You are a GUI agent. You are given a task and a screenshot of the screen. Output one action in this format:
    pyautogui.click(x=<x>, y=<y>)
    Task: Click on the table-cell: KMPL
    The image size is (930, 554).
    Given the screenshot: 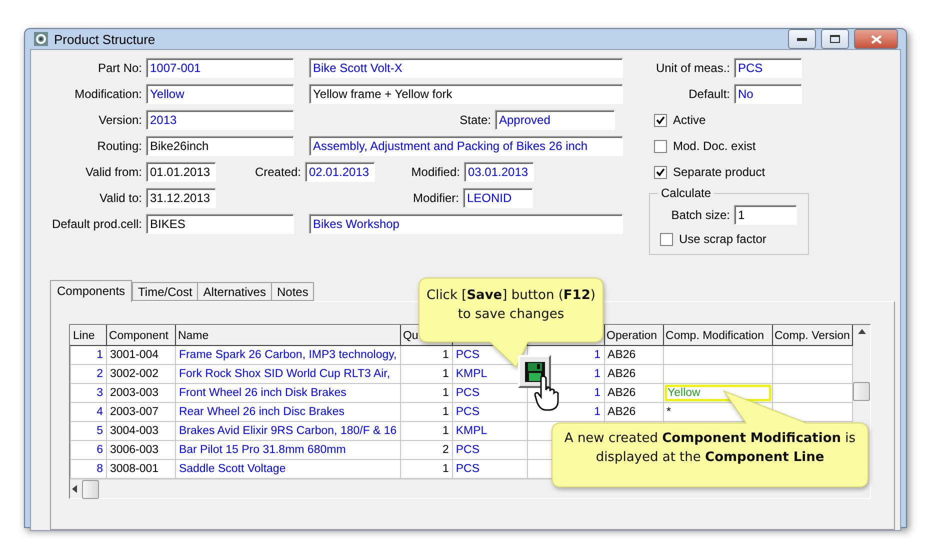 What is the action you would take?
    pyautogui.click(x=490, y=431)
    